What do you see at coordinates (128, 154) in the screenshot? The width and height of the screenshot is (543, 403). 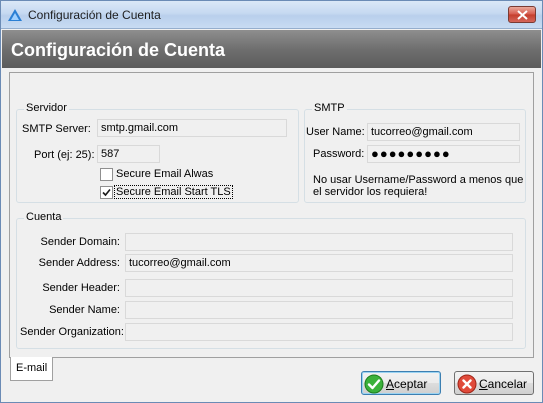 I see `port-field: 587` at bounding box center [128, 154].